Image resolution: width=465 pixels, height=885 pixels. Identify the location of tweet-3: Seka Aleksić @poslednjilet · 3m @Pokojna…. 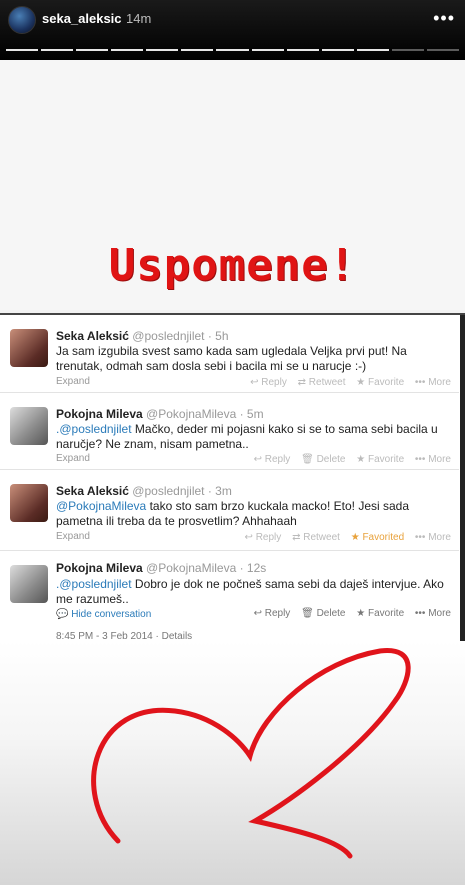
(229, 510).